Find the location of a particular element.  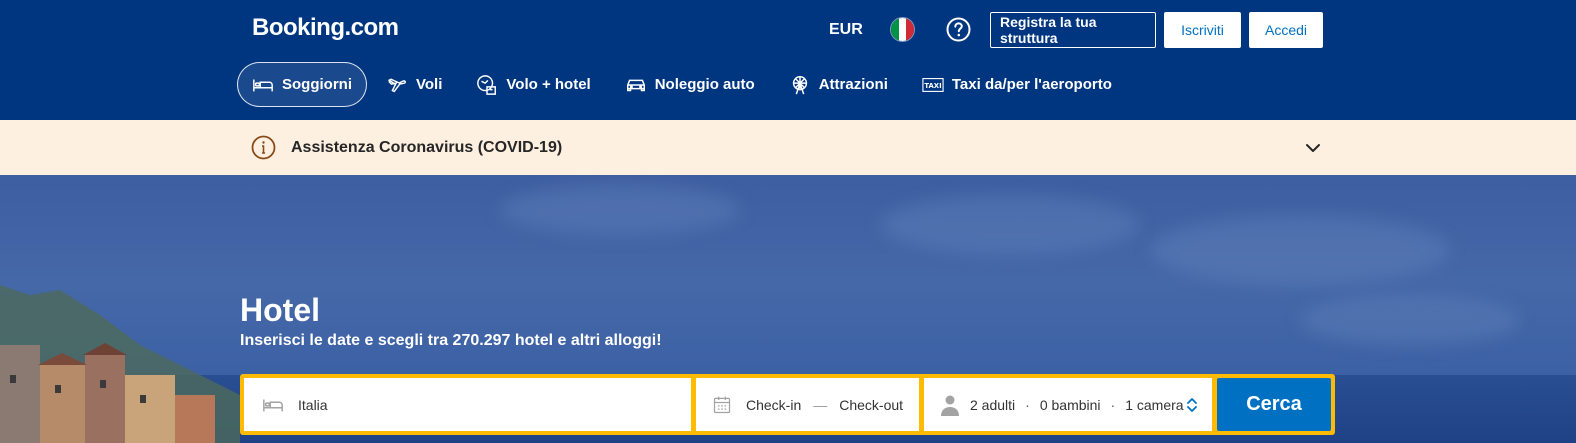

flight-hotel-icon is located at coordinates (487, 84).